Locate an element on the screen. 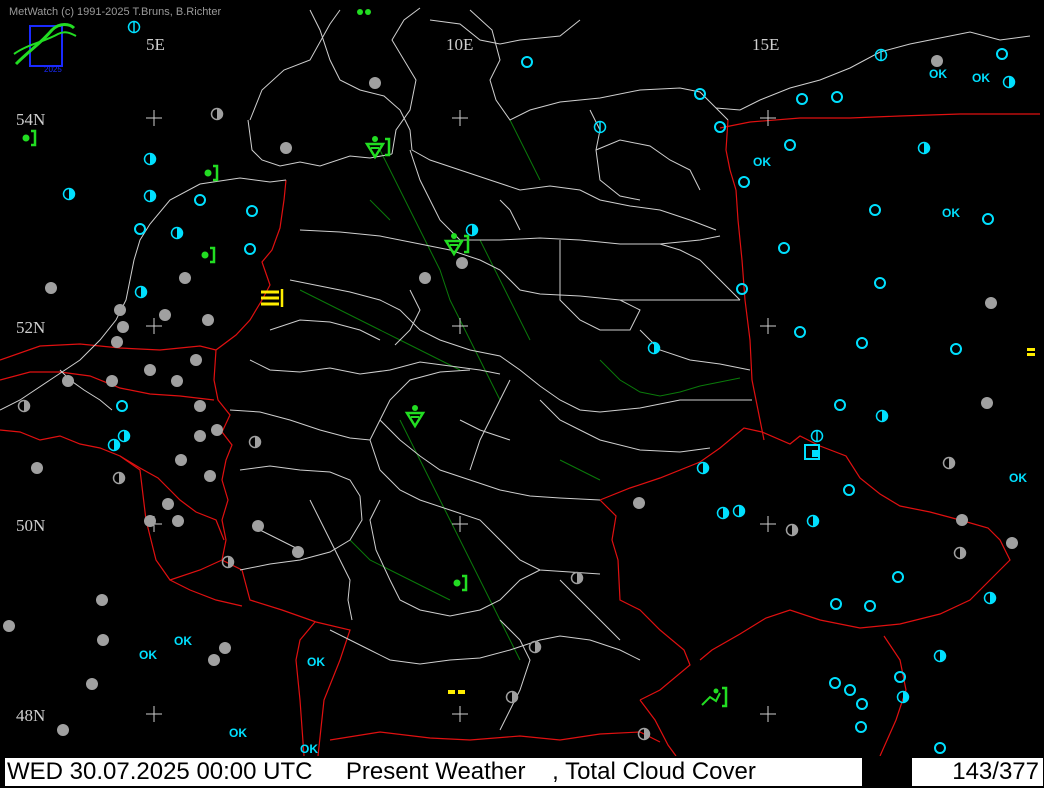 The width and height of the screenshot is (1044, 788). logo-text: 2025 is located at coordinates (53, 69).